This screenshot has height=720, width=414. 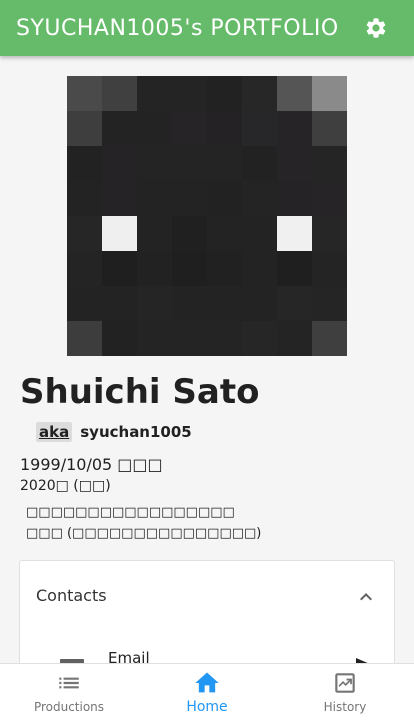 I want to click on nav-history: History, so click(x=345, y=692).